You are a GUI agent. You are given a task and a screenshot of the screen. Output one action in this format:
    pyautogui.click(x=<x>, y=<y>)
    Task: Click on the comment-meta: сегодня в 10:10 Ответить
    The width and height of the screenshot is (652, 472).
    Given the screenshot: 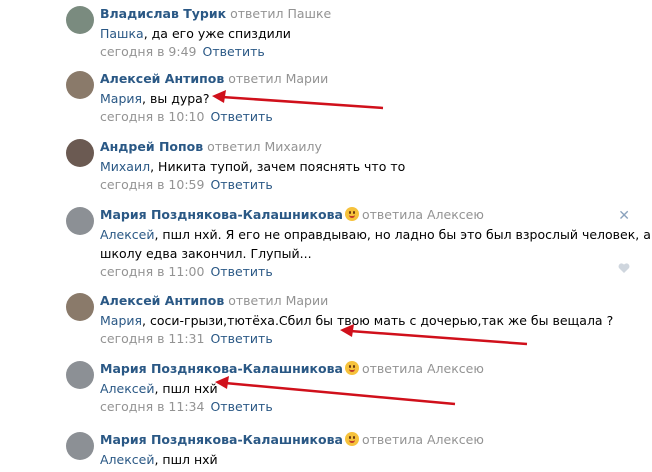 What is the action you would take?
    pyautogui.click(x=361, y=117)
    